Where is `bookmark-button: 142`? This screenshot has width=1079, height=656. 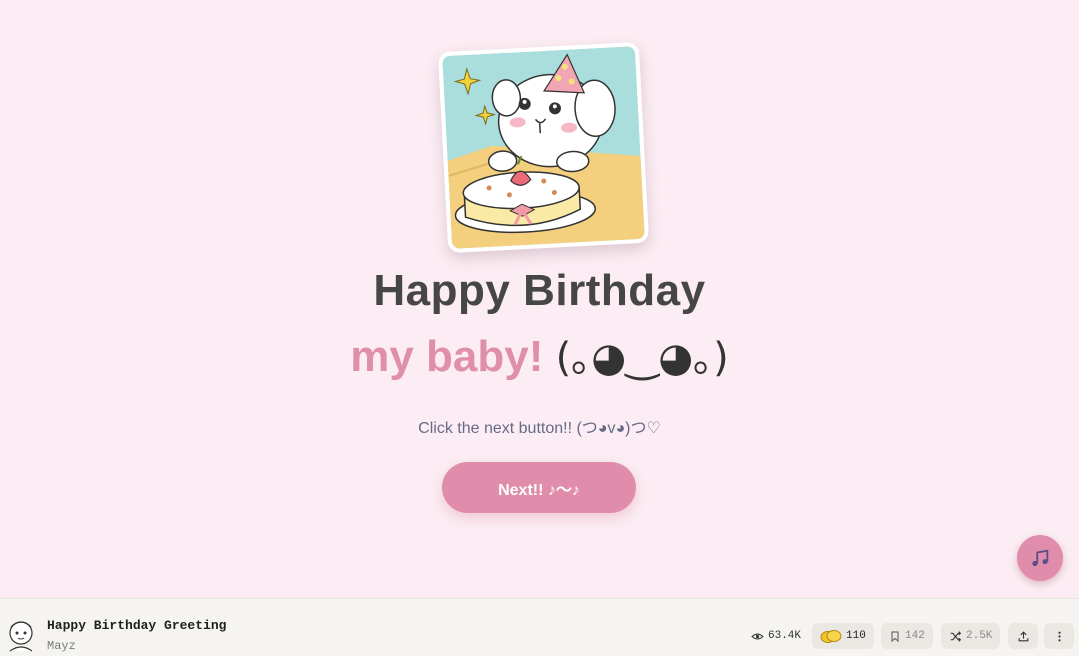
bookmark-button: 142 is located at coordinates (907, 636).